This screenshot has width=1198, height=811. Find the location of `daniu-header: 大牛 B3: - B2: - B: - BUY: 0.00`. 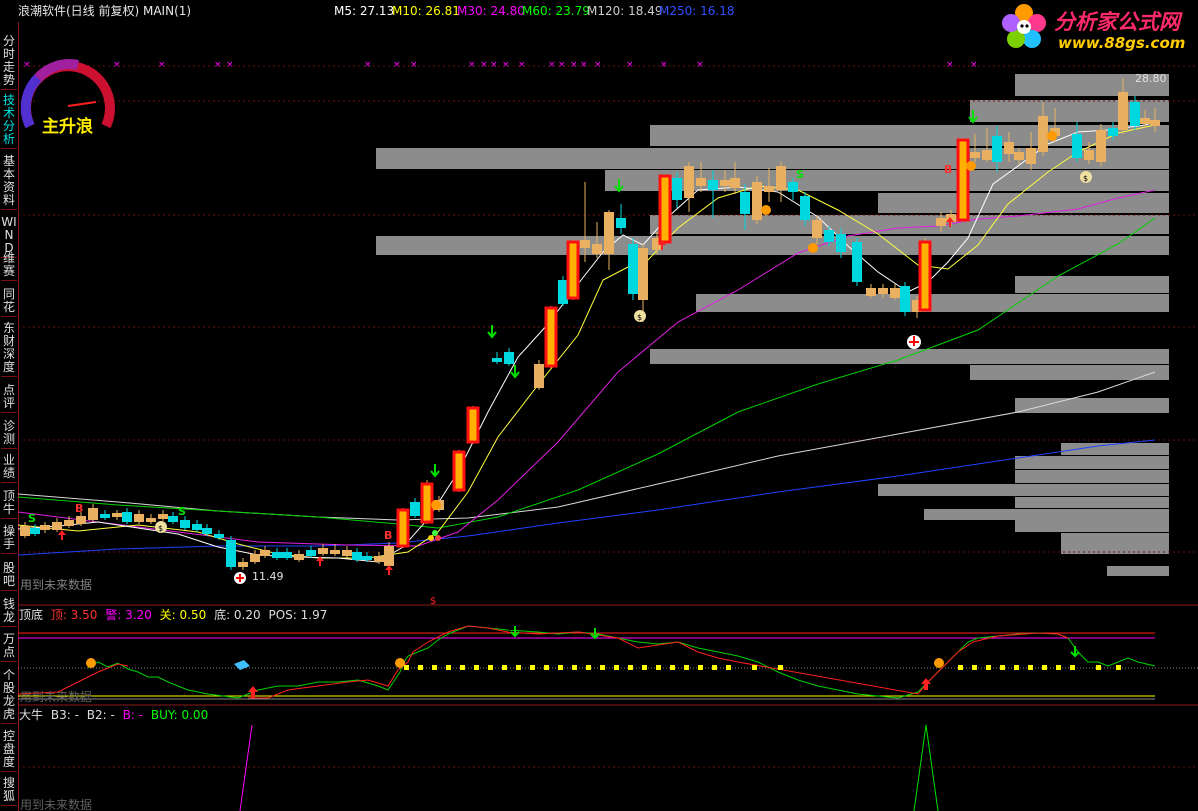

daniu-header: 大牛 B3: - B2: - B: - BUY: 0.00 is located at coordinates (113, 714).